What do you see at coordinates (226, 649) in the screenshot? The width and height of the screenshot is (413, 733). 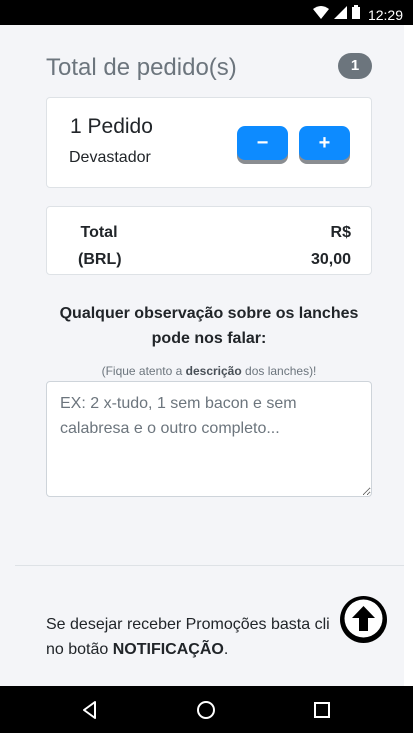 I see `promo-line2-suffix: .` at bounding box center [226, 649].